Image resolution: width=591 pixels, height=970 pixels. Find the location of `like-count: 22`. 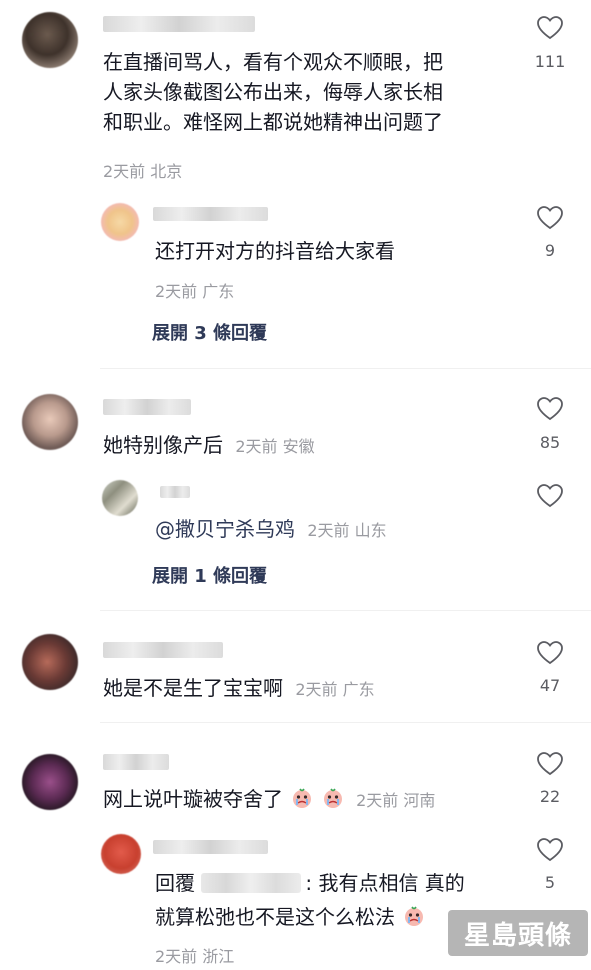

like-count: 22 is located at coordinates (550, 796).